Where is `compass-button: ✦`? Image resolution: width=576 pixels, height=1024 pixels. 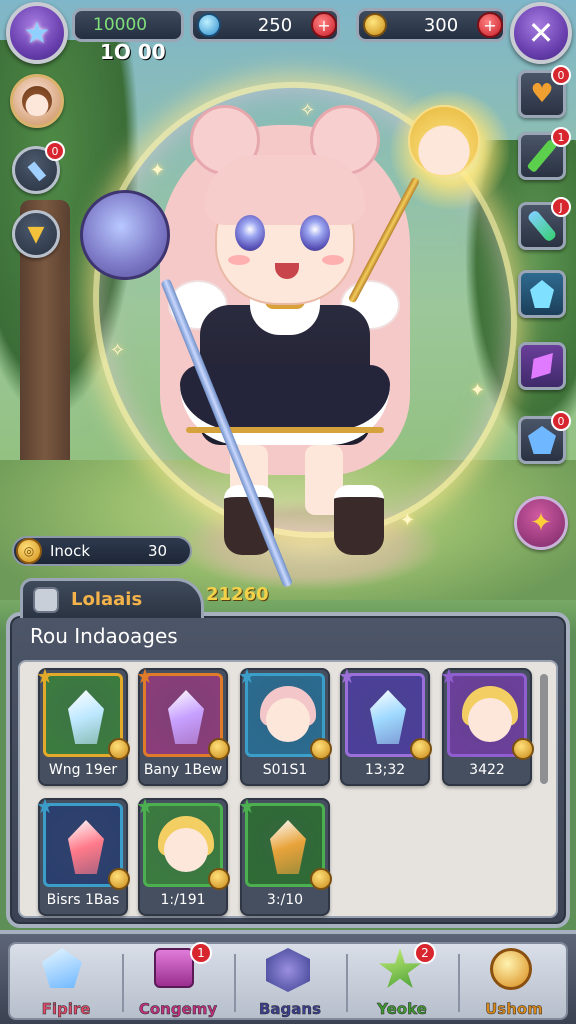 compass-button: ✦ is located at coordinates (541, 523).